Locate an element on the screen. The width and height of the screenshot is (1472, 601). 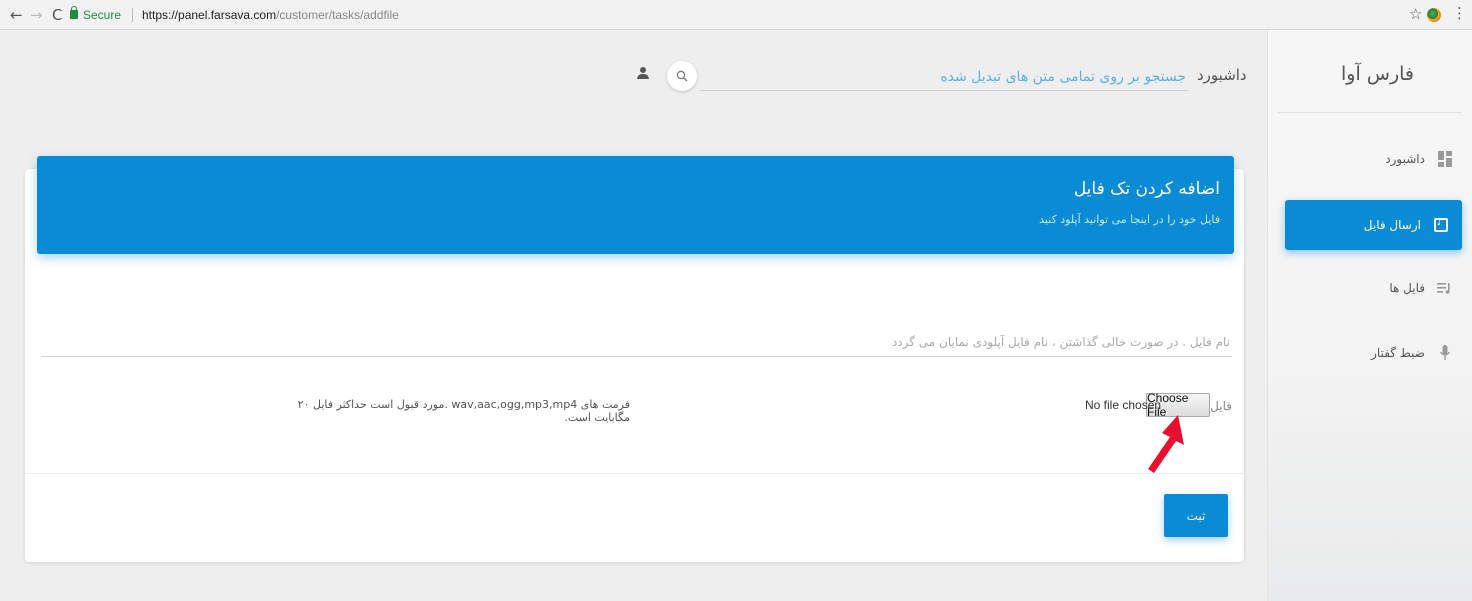
playlist-icon is located at coordinates (1444, 288).